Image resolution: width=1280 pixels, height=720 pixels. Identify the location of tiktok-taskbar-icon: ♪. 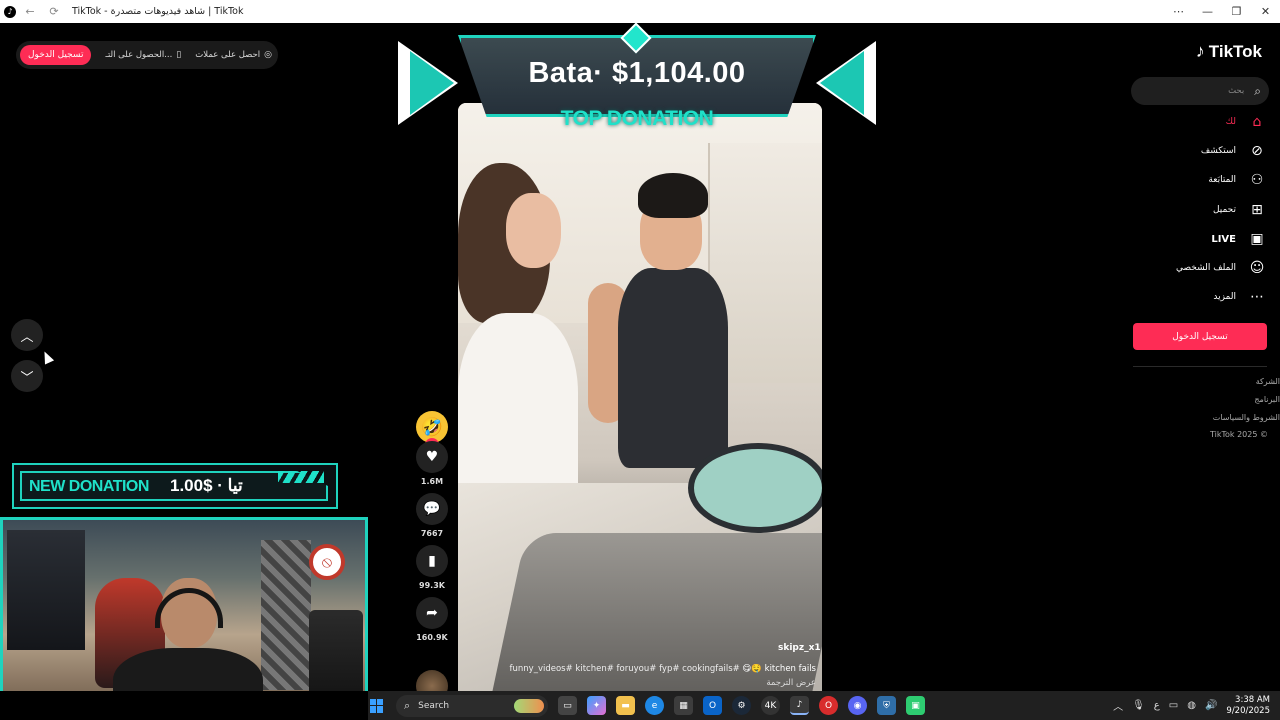
(799, 705).